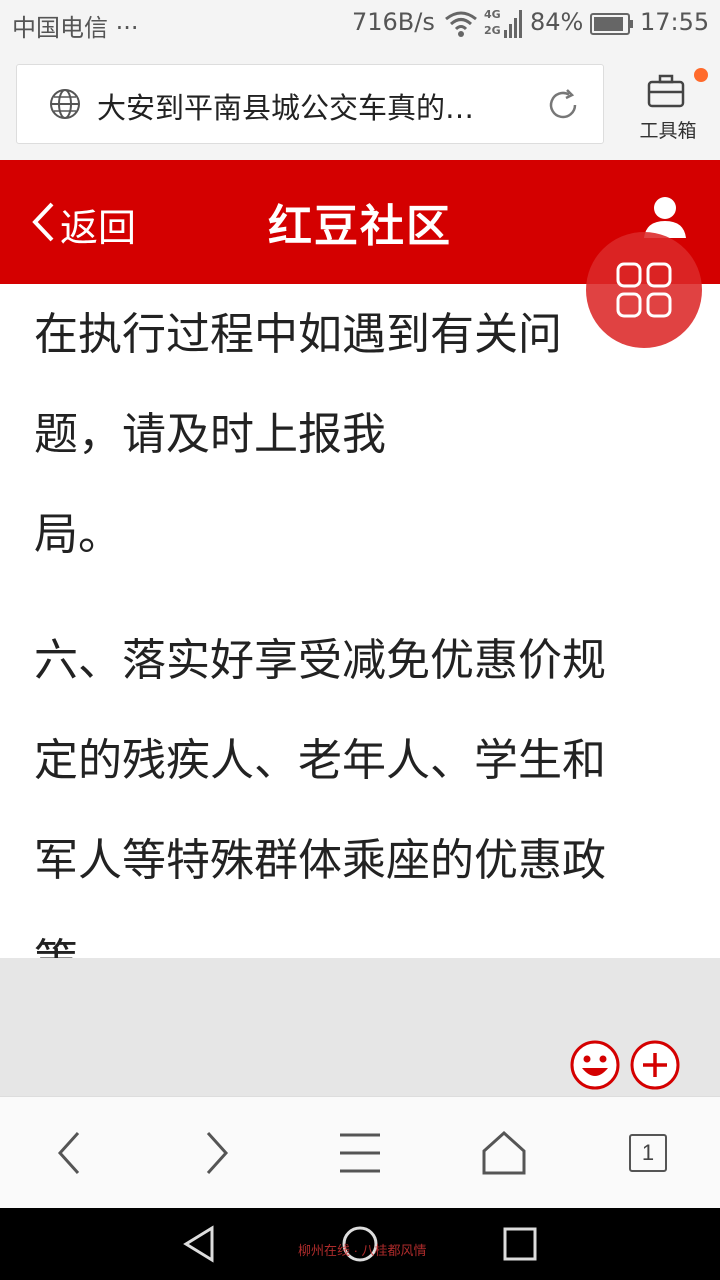 The image size is (720, 1280). I want to click on browser-bottom-nav: 1, so click(360, 1152).